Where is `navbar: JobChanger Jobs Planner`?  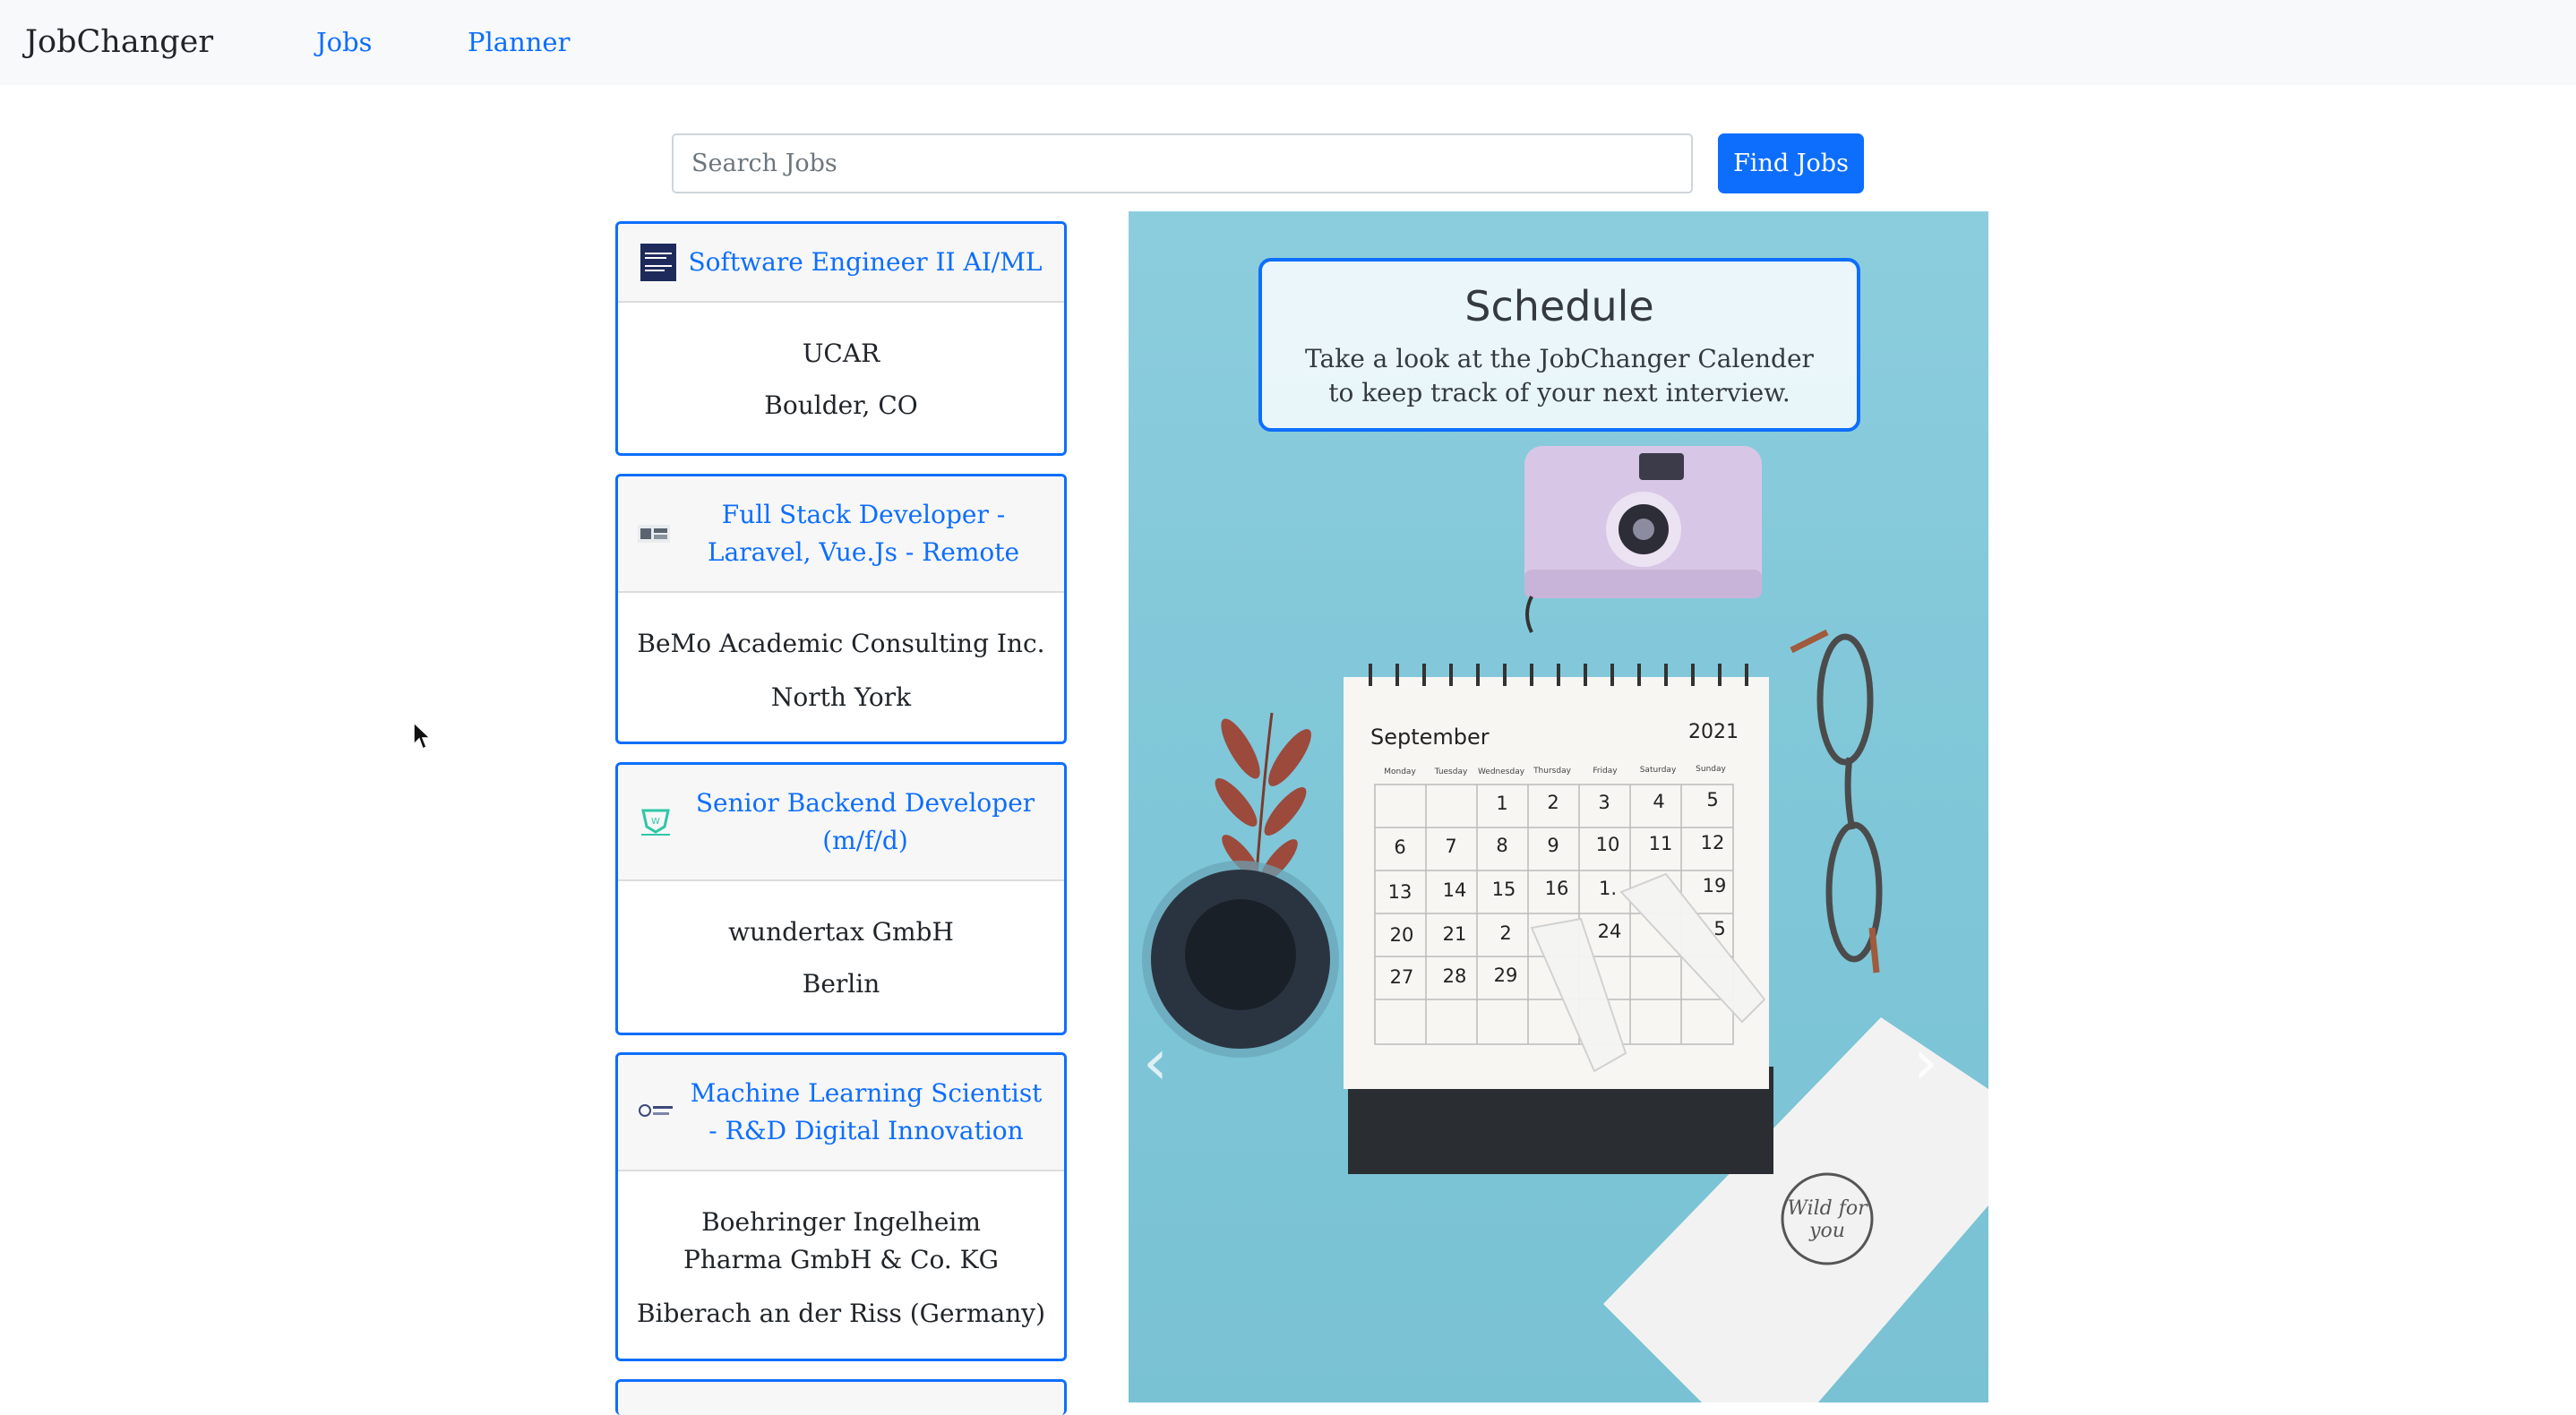 navbar: JobChanger Jobs Planner is located at coordinates (1288, 42).